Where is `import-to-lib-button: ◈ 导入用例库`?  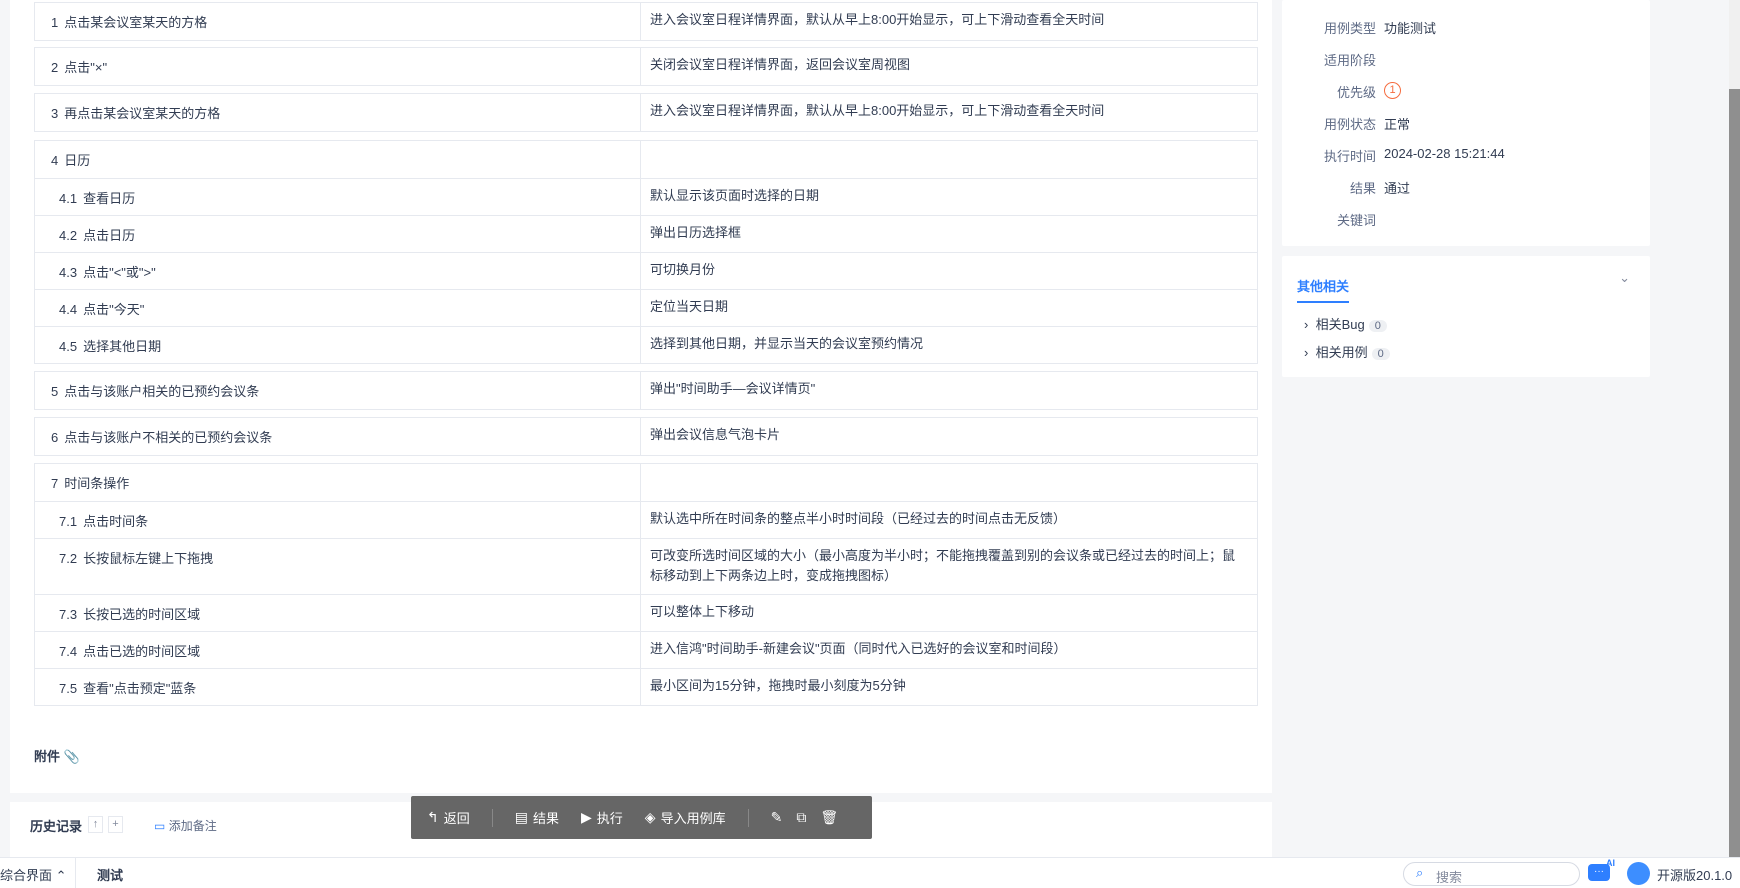 import-to-lib-button: ◈ 导入用例库 is located at coordinates (685, 817).